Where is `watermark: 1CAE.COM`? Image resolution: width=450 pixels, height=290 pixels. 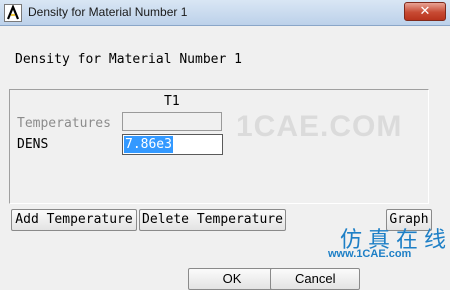
watermark: 1CAE.COM is located at coordinates (319, 126).